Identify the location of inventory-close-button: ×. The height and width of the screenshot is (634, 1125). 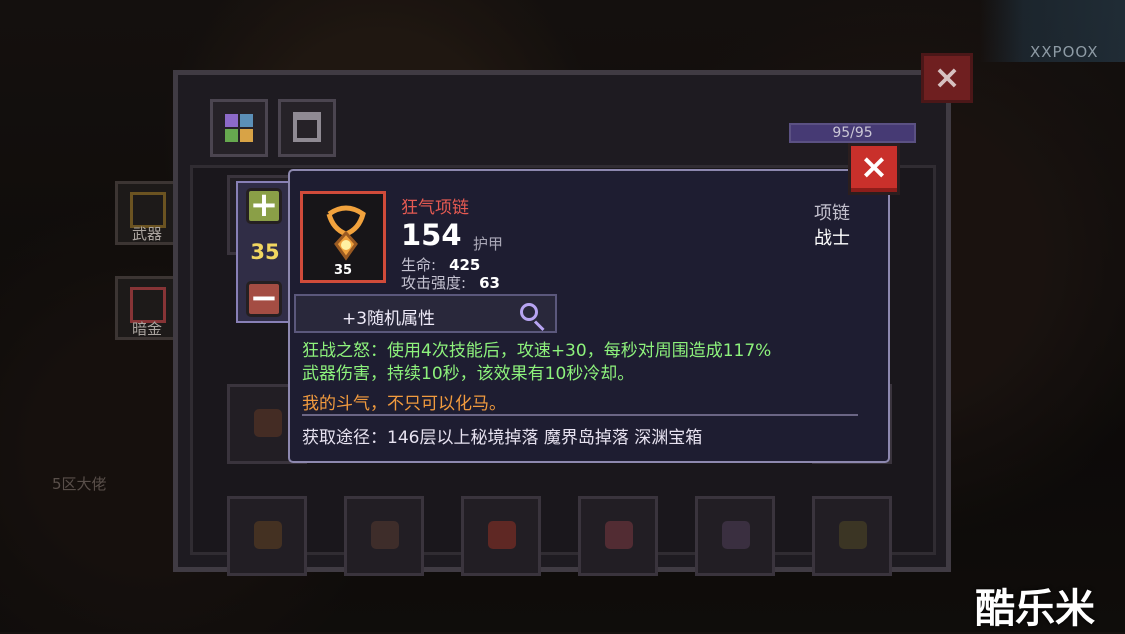
(947, 78).